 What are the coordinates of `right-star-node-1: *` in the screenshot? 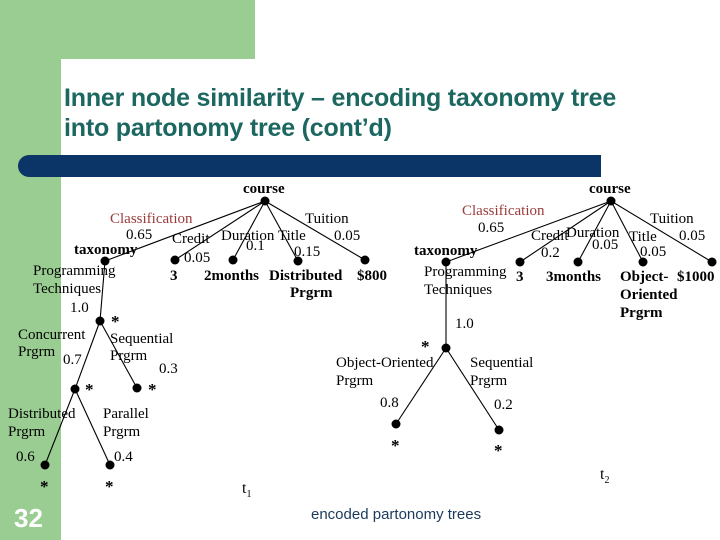 It's located at (425, 346).